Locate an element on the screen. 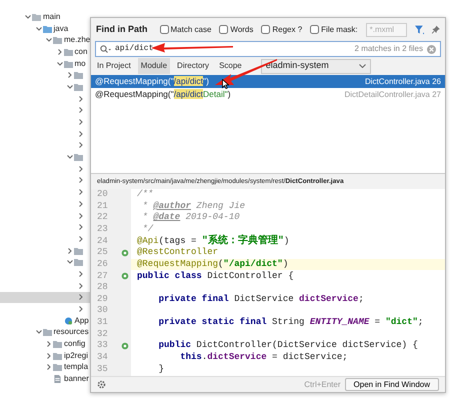 Image resolution: width=474 pixels, height=402 pixels. code-line: @Api(tags = "系统：字典管理") is located at coordinates (213, 241).